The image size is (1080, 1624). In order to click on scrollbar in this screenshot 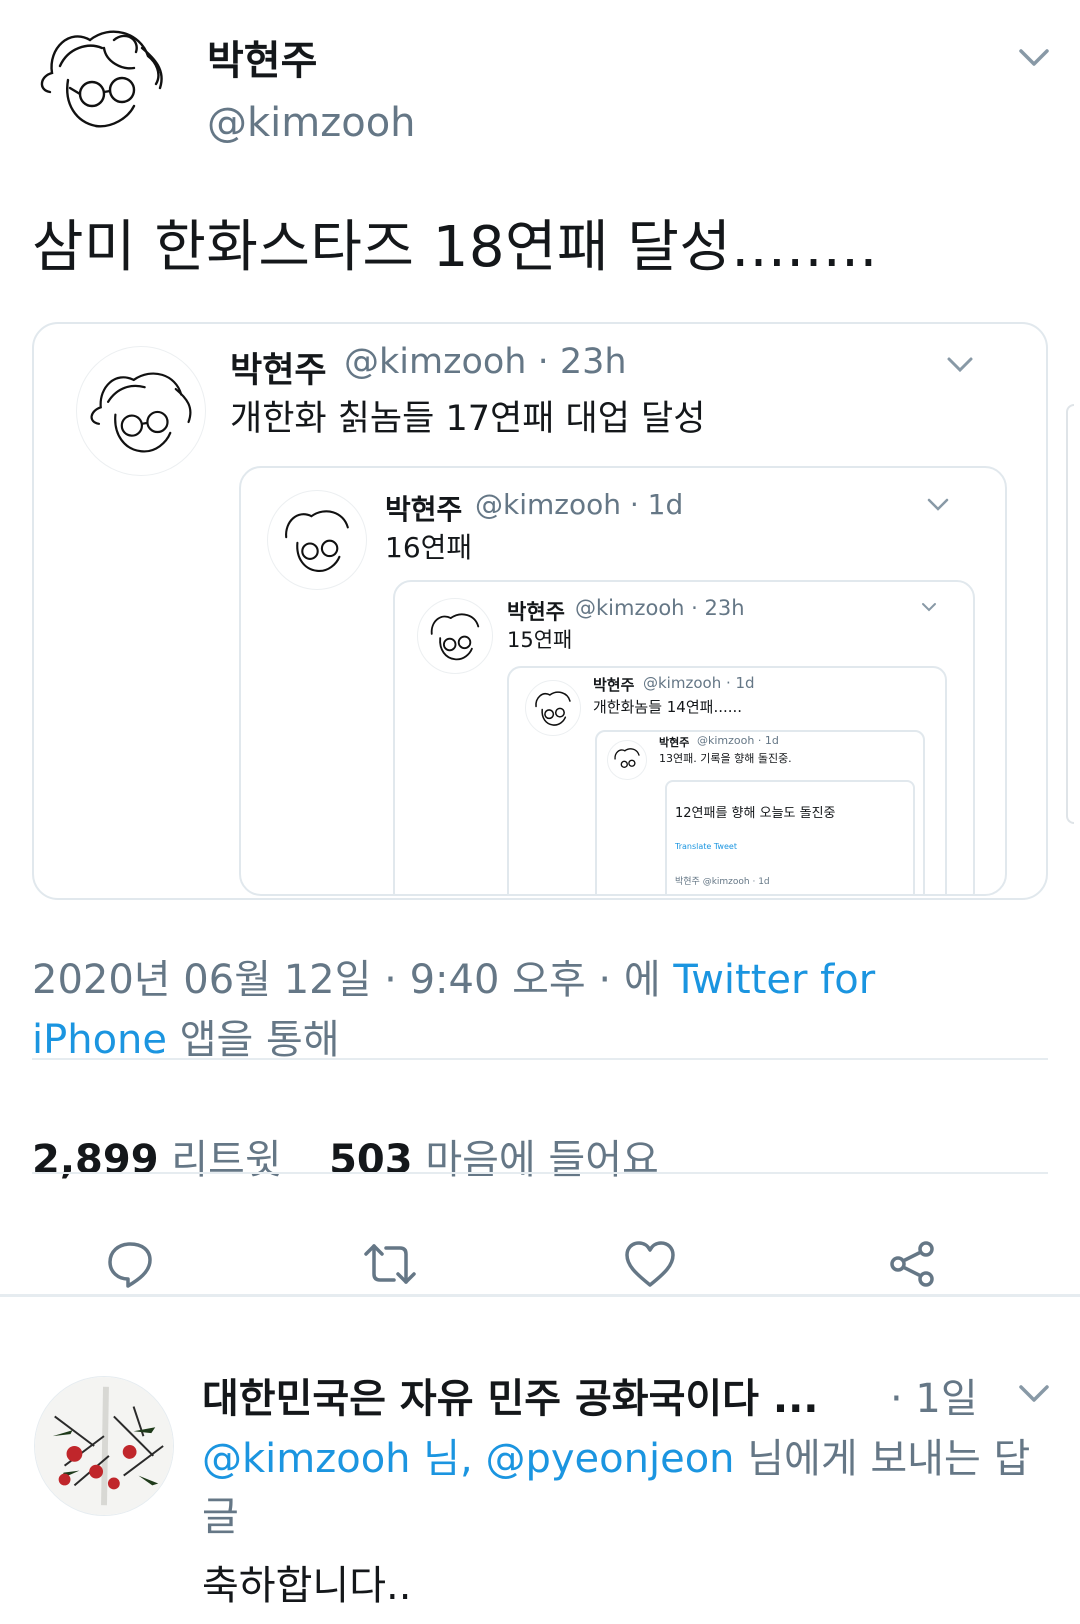, I will do `click(1070, 614)`.